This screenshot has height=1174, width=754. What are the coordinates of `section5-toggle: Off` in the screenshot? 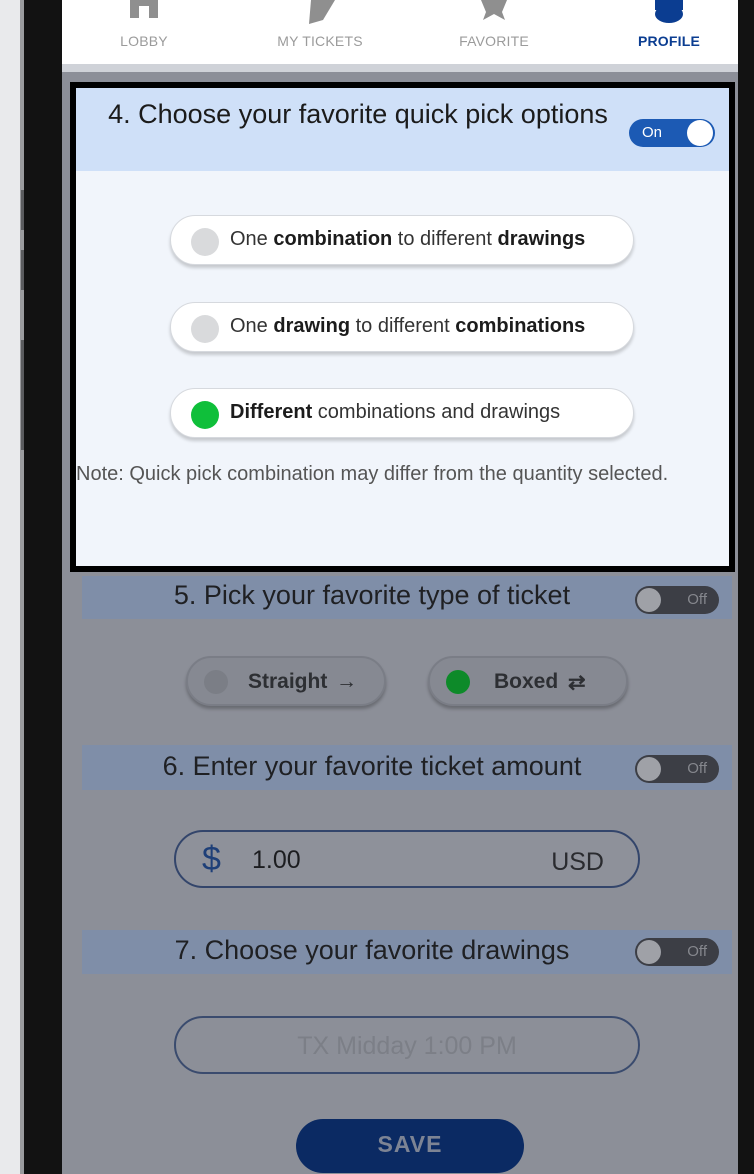 It's located at (677, 600).